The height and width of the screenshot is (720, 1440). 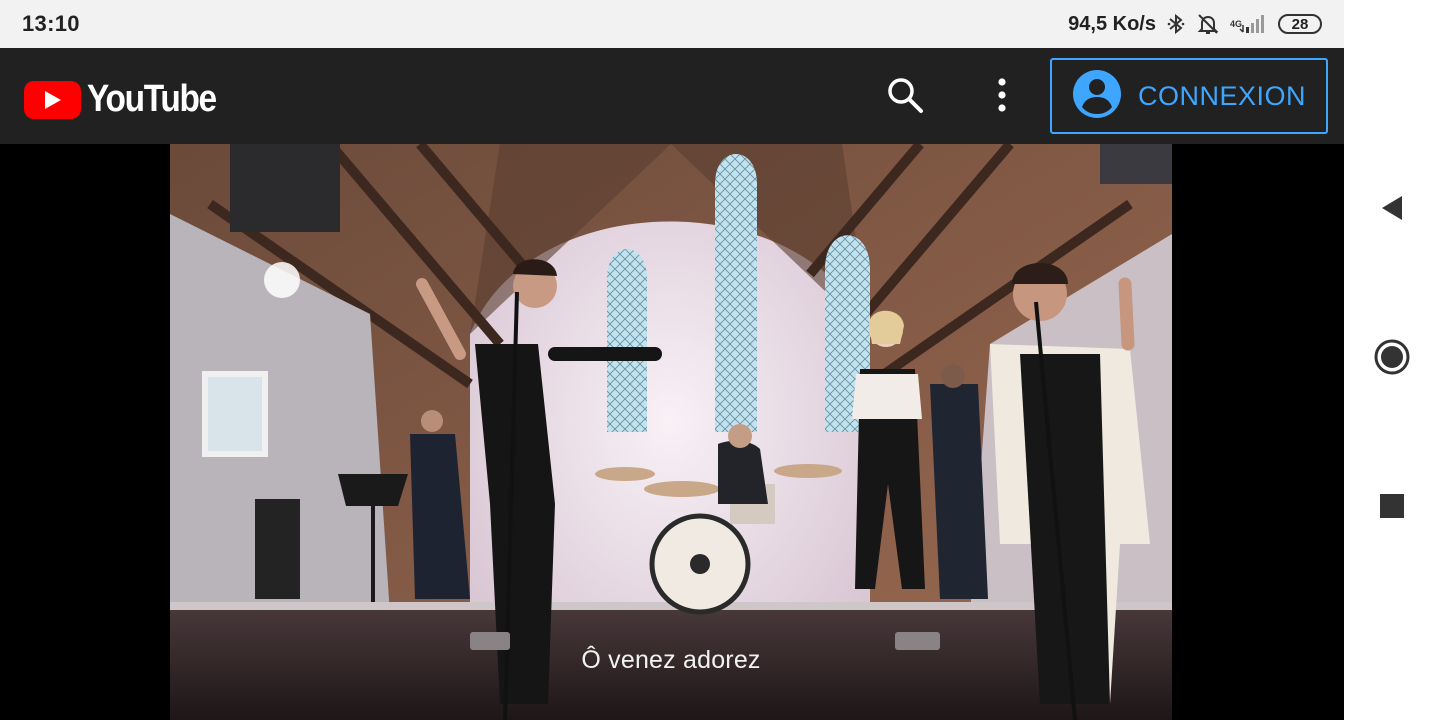 I want to click on youtube-logo: YouTube, so click(x=128, y=99).